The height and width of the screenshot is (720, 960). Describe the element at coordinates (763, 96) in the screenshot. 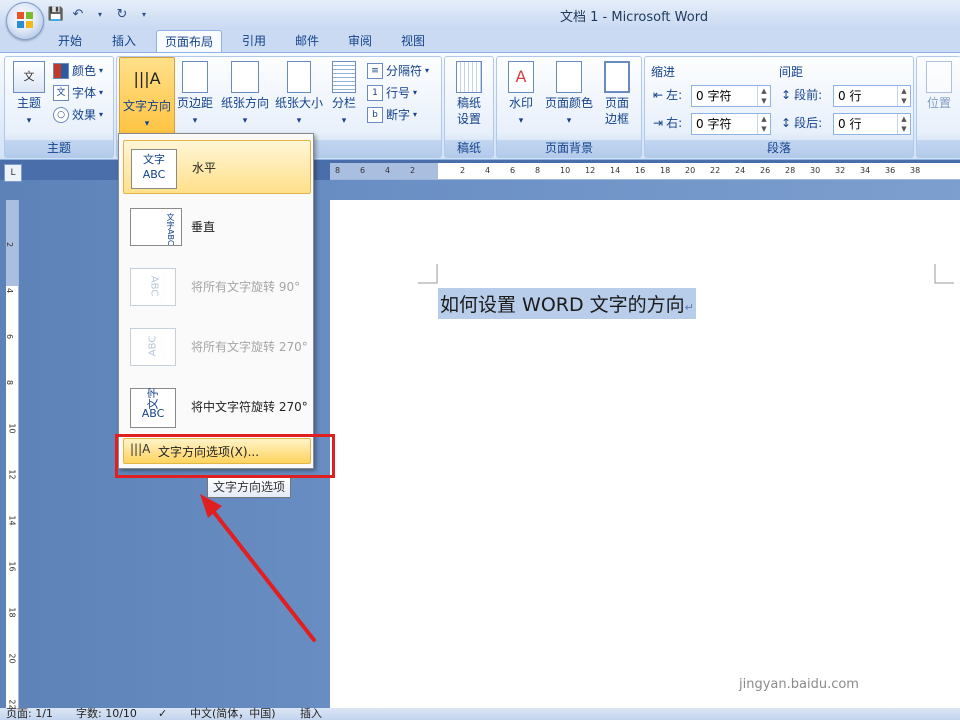

I see `indent-left-spinner: ▲ ▼` at that location.